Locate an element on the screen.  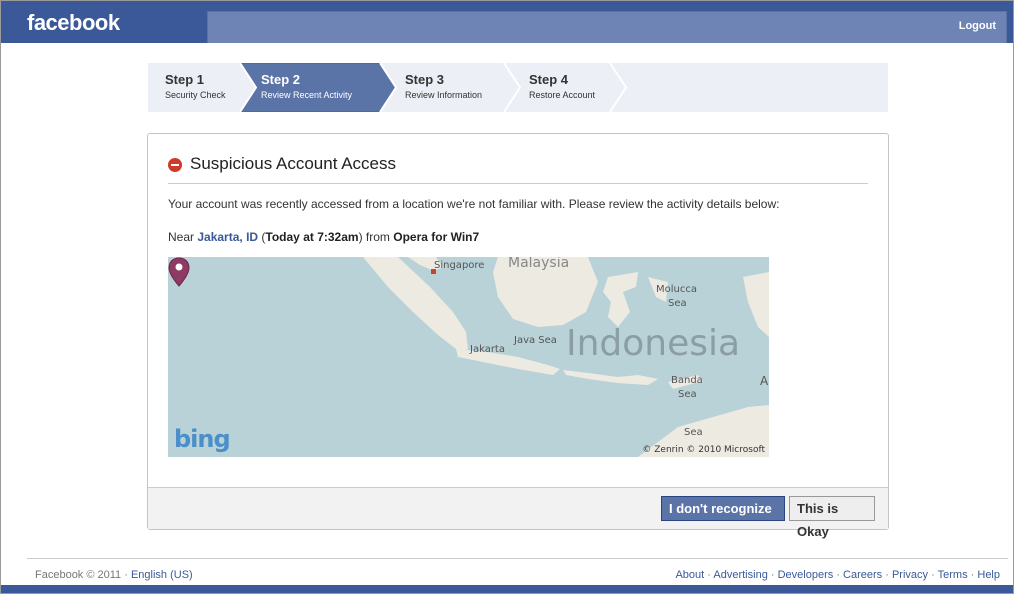
from-label: ) from is located at coordinates (374, 237).